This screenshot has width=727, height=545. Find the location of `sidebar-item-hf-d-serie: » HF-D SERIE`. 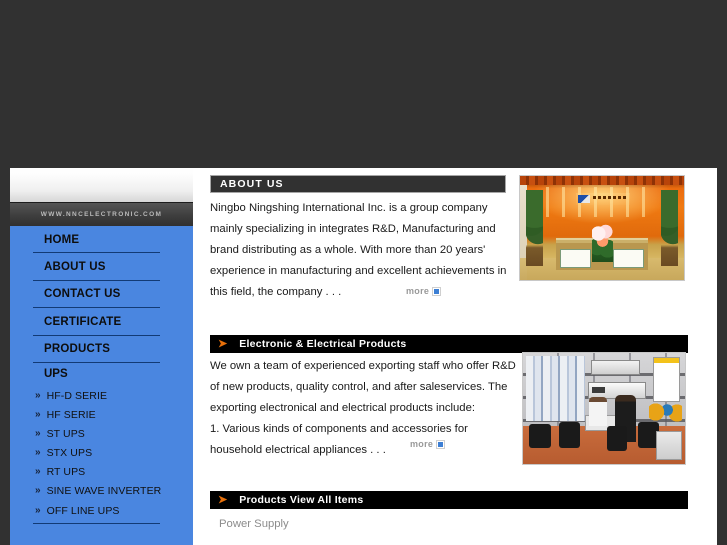

sidebar-item-hf-d-serie: » HF-D SERIE is located at coordinates (101, 395).